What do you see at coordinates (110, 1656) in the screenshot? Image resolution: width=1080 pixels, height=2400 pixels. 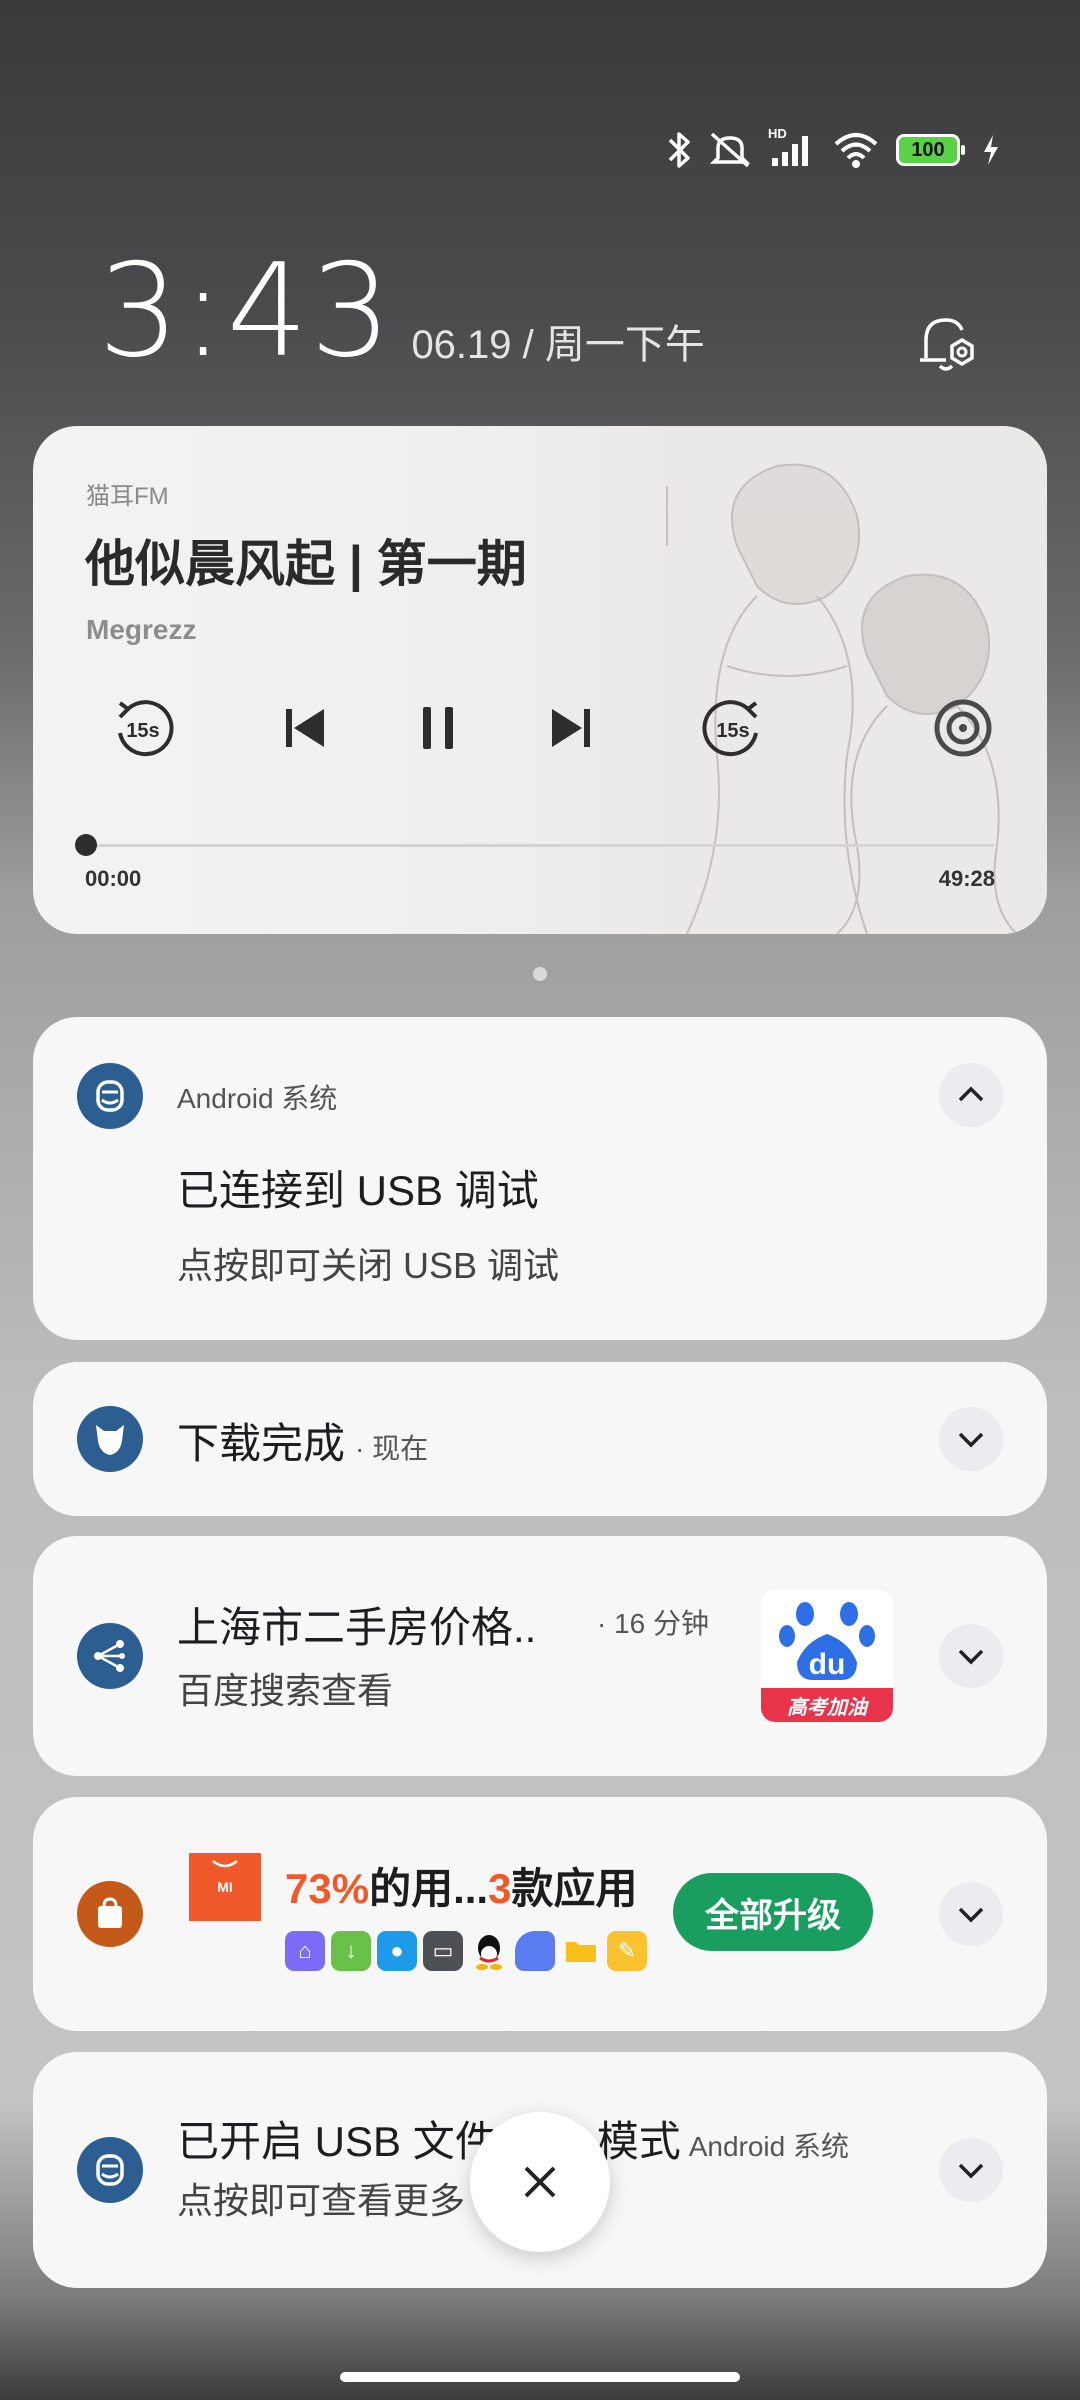 I see `share-nodes-icon` at bounding box center [110, 1656].